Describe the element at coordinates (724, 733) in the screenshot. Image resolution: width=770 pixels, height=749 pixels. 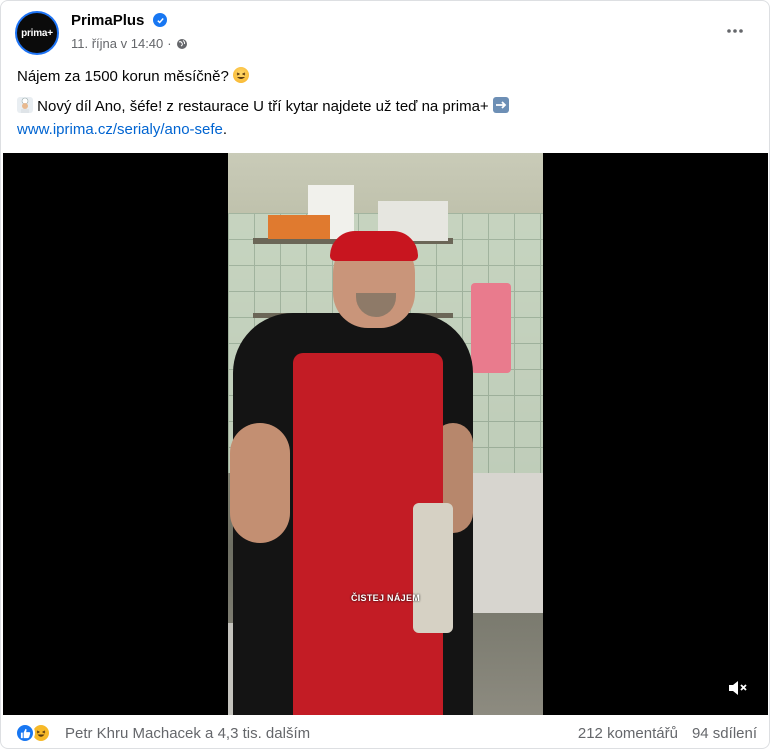
I see `shares-count-link: 94 sdílení` at that location.